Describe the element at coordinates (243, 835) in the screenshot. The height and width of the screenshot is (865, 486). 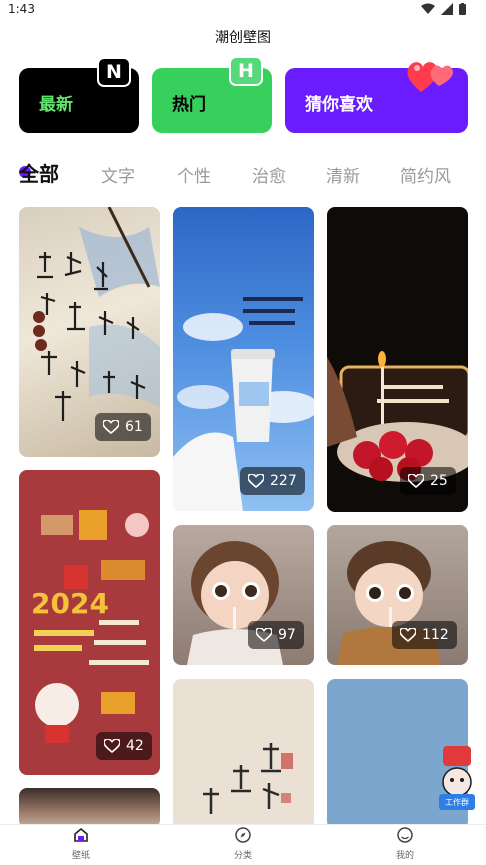
I see `compass-icon` at that location.